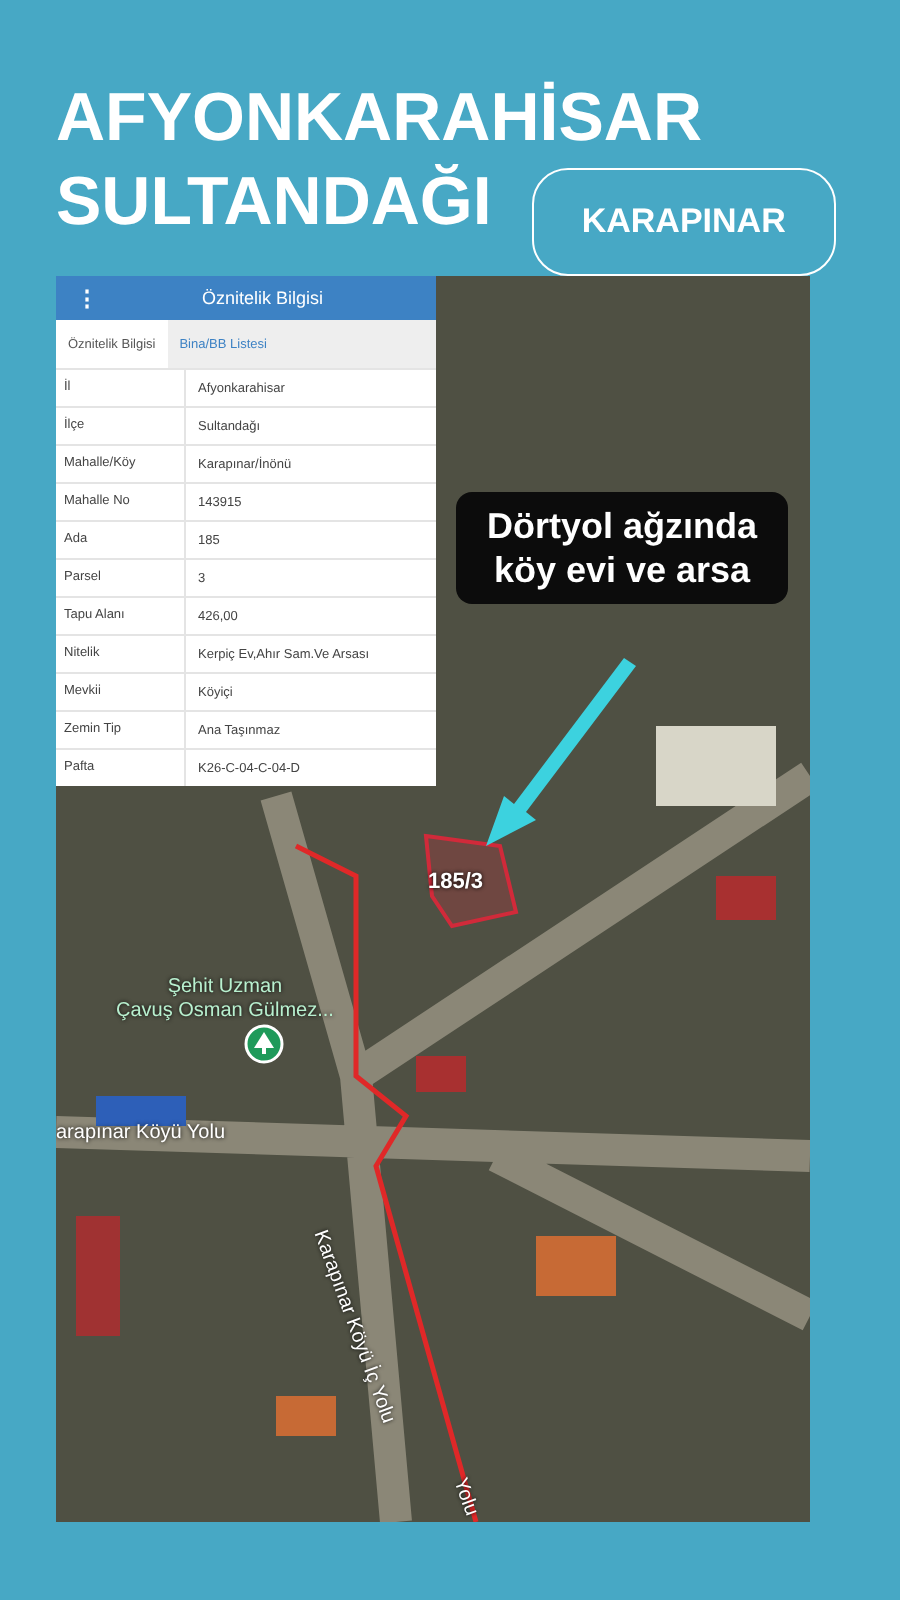 The width and height of the screenshot is (900, 1600). I want to click on menu-icon: ⋮, so click(87, 298).